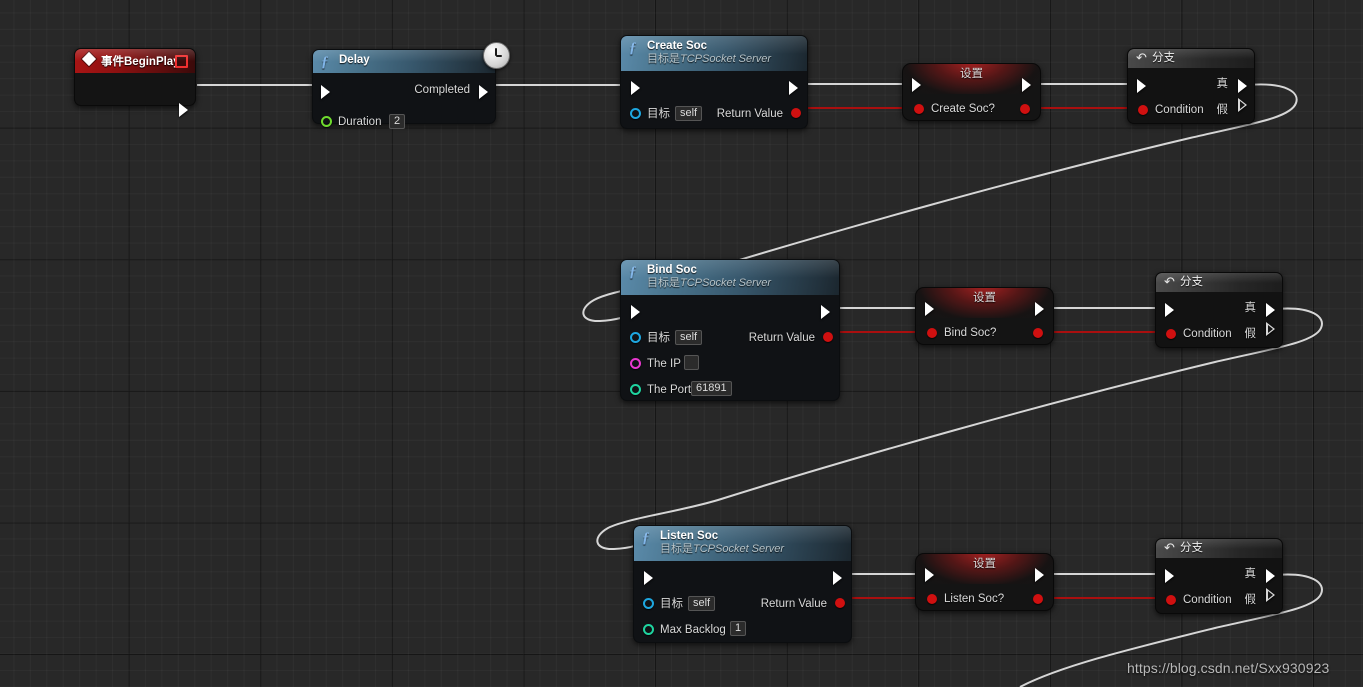 This screenshot has height=687, width=1363. What do you see at coordinates (404, 101) in the screenshot?
I see `node-body: Completed Duration 2` at bounding box center [404, 101].